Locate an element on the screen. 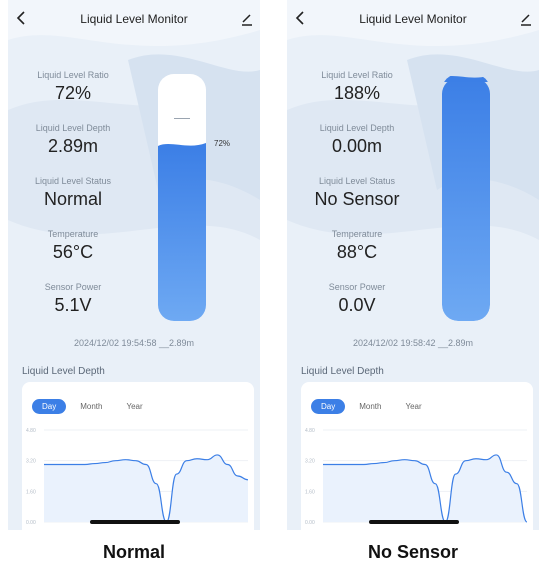 This screenshot has height=585, width=540. metric-value: No Sensor is located at coordinates (357, 199).